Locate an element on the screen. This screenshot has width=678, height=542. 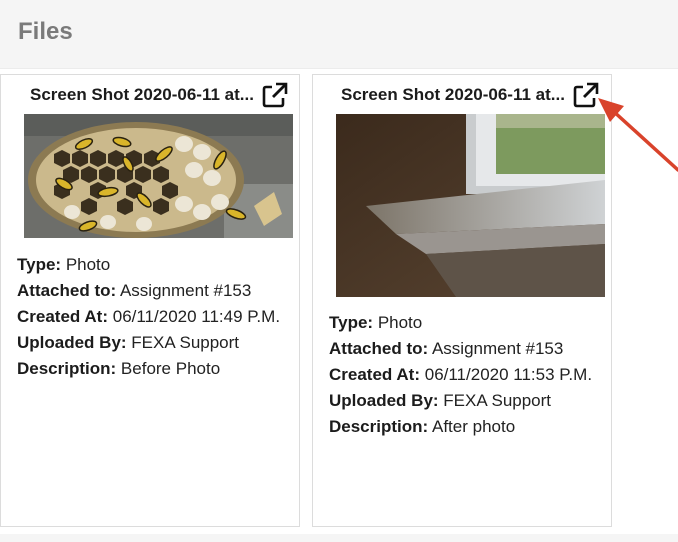
description-row: Description: After photo is located at coordinates (470, 427).